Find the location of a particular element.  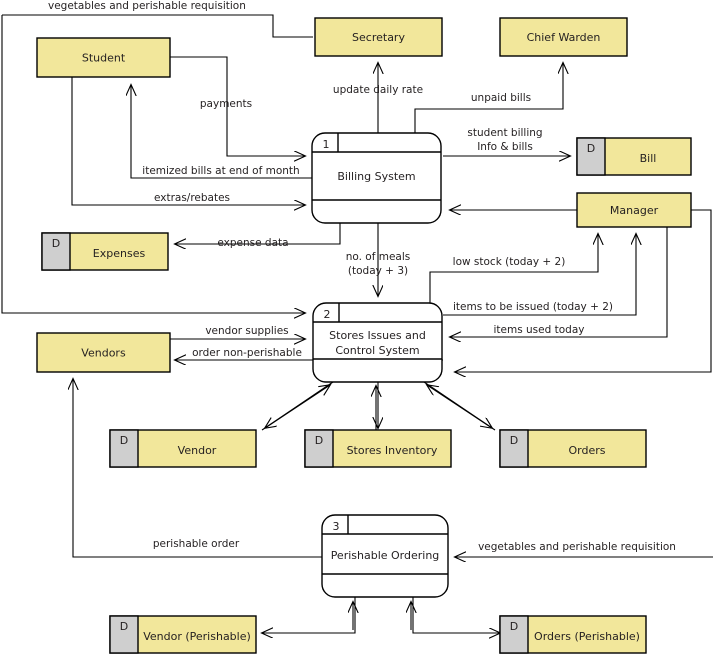

entity-label-manager: Manager is located at coordinates (634, 210).